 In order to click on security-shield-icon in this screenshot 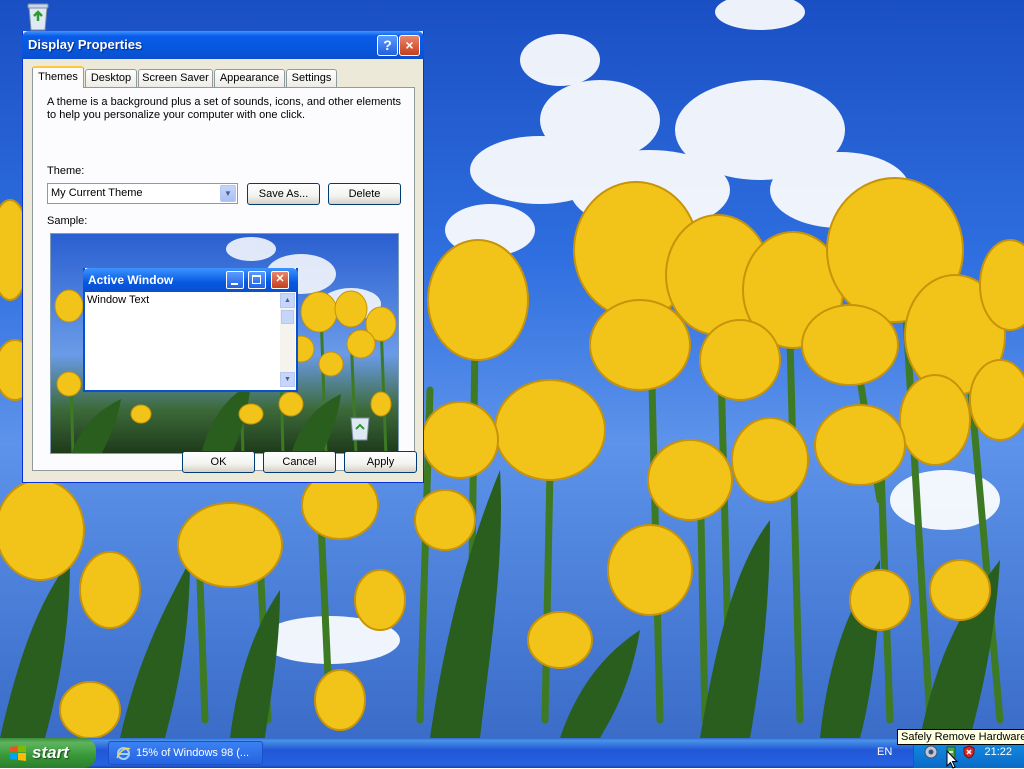, I will do `click(969, 752)`.